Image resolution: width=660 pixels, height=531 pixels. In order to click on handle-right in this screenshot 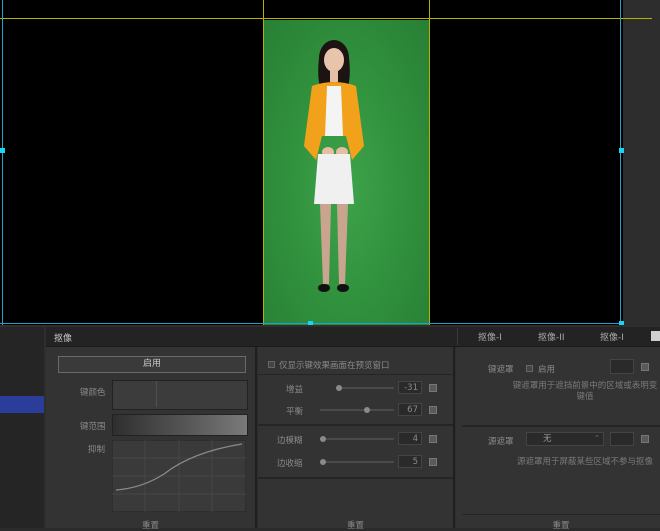, I will do `click(621, 150)`.